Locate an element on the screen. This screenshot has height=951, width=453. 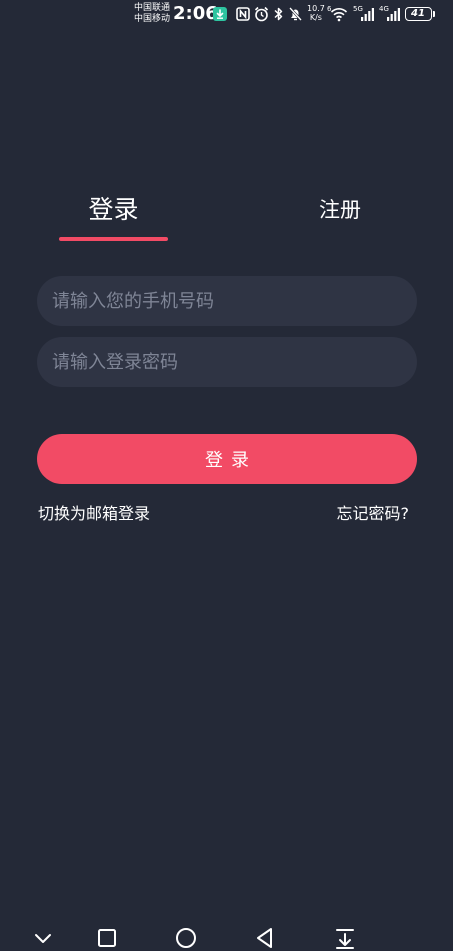
carrier-names: 中国联通 中国移动 is located at coordinates (152, 14).